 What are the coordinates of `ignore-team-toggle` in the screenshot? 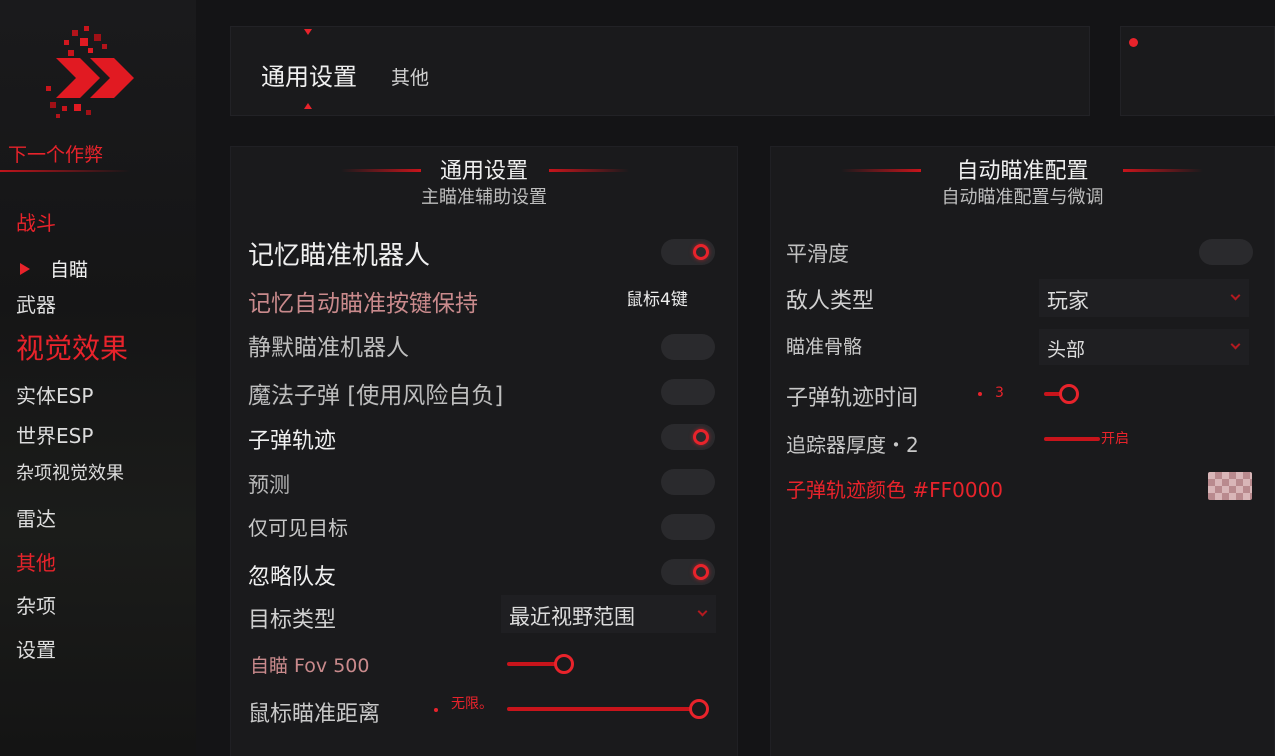 It's located at (688, 572).